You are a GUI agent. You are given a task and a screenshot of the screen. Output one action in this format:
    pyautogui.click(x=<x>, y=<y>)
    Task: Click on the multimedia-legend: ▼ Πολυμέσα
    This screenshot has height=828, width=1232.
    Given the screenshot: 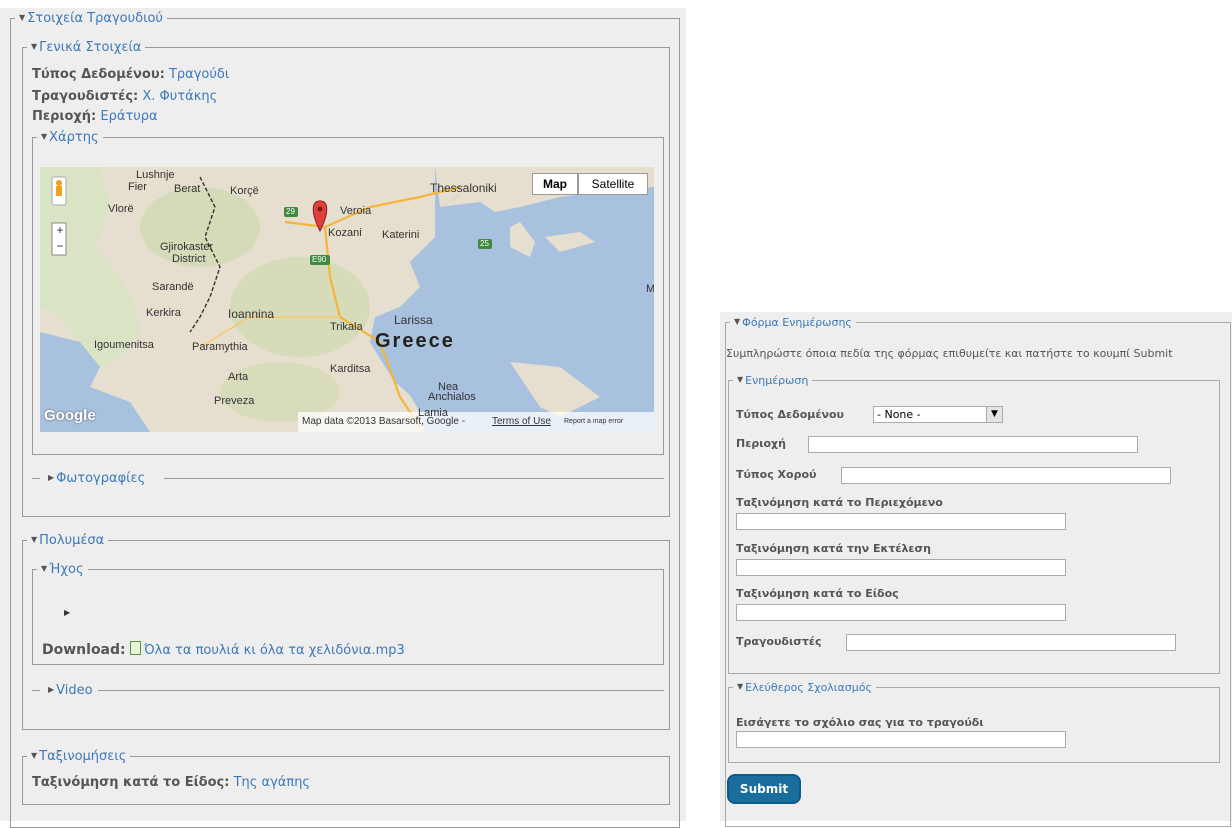 What is the action you would take?
    pyautogui.click(x=68, y=540)
    